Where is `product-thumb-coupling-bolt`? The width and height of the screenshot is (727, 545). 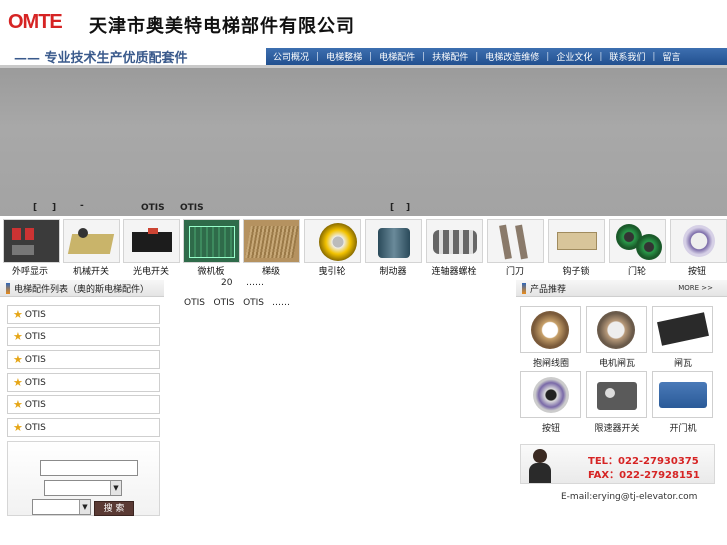 product-thumb-coupling-bolt is located at coordinates (454, 241).